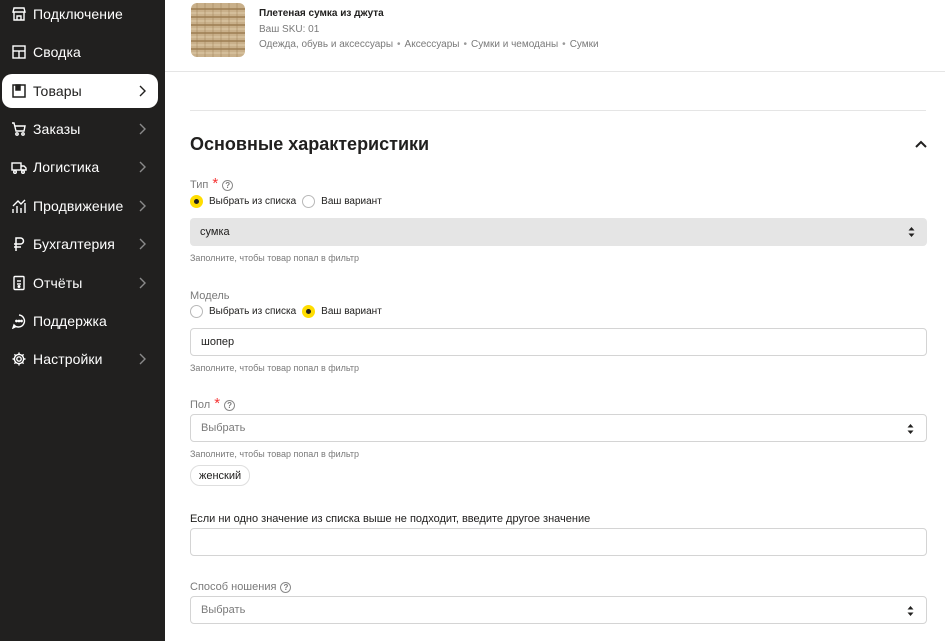  Describe the element at coordinates (310, 144) in the screenshot. I see `section-title: Основные характеристики` at that location.